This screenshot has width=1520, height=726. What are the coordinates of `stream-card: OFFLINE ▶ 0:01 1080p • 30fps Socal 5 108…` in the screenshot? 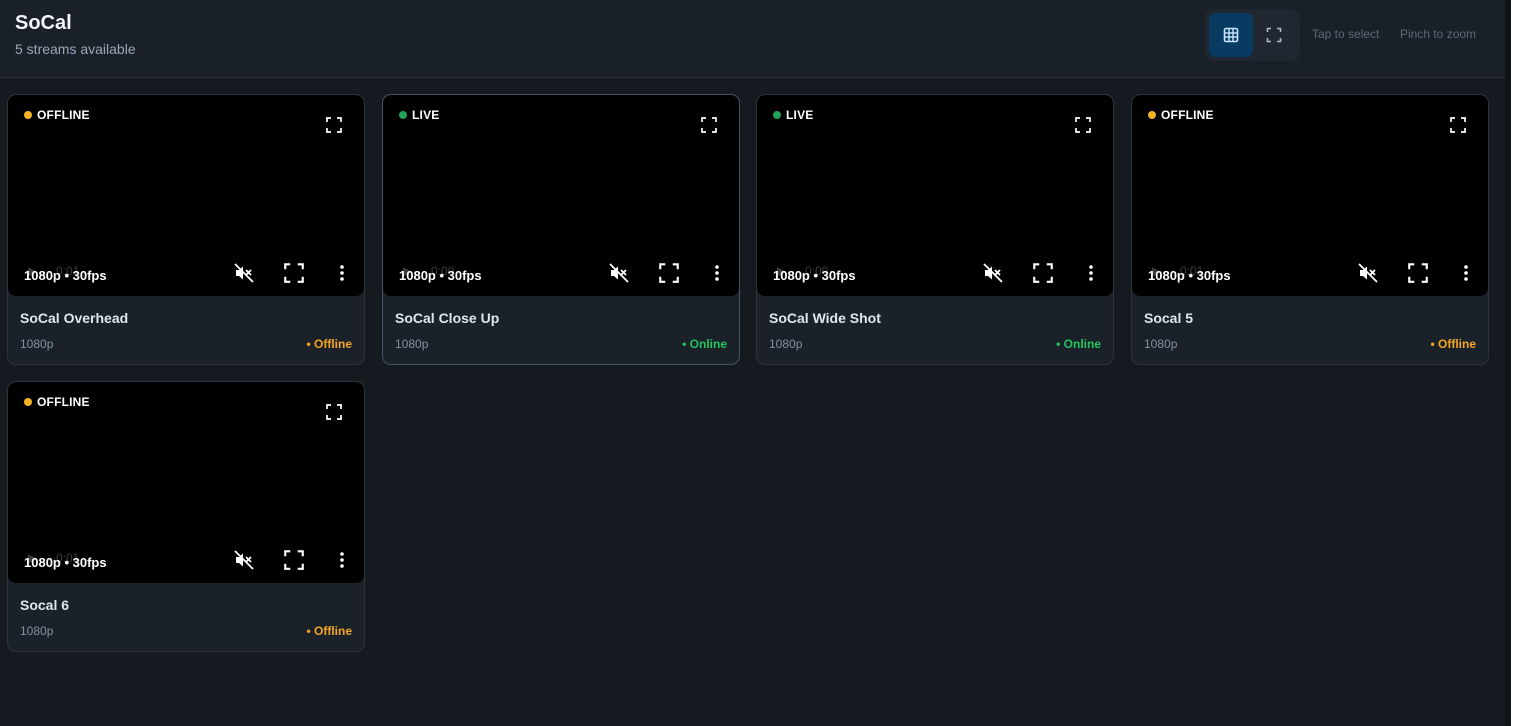 It's located at (1310, 229).